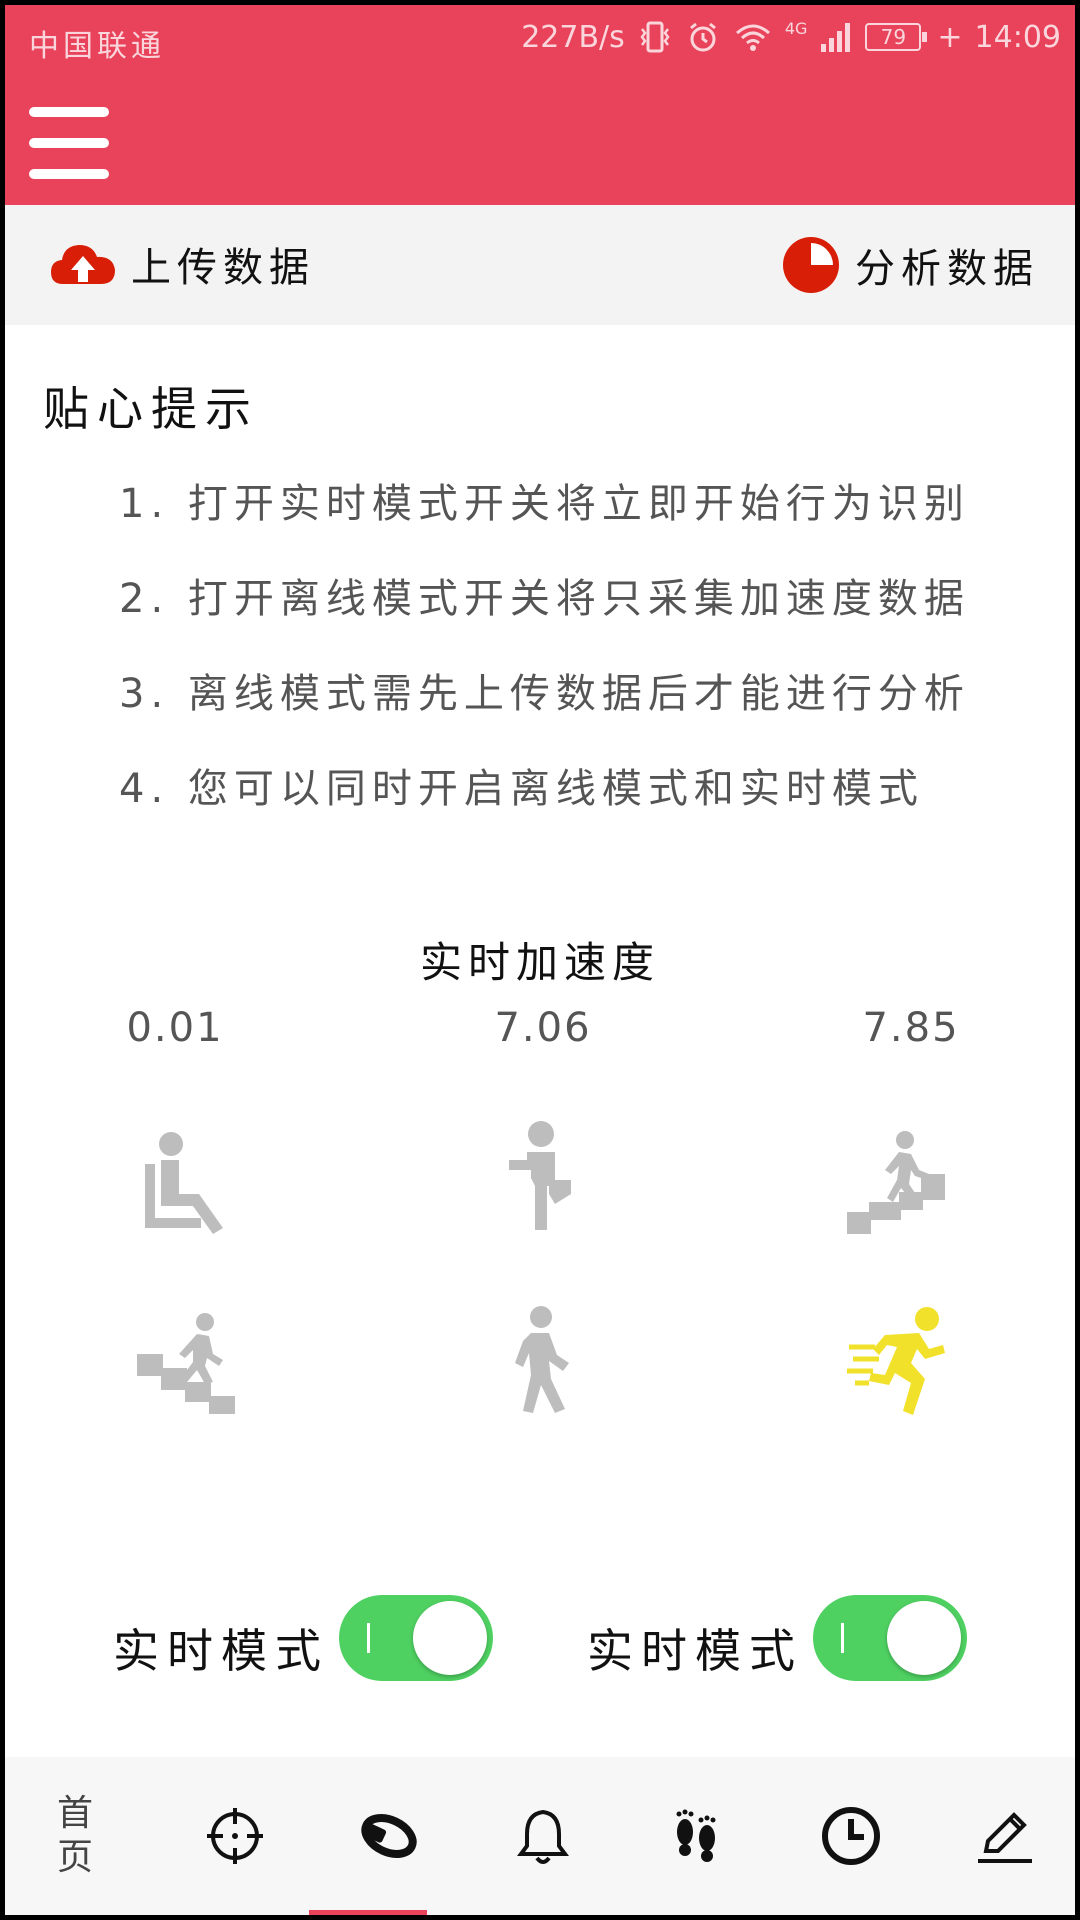 The image size is (1080, 1920). What do you see at coordinates (573, 37) in the screenshot?
I see `net-speed: 227B/s` at bounding box center [573, 37].